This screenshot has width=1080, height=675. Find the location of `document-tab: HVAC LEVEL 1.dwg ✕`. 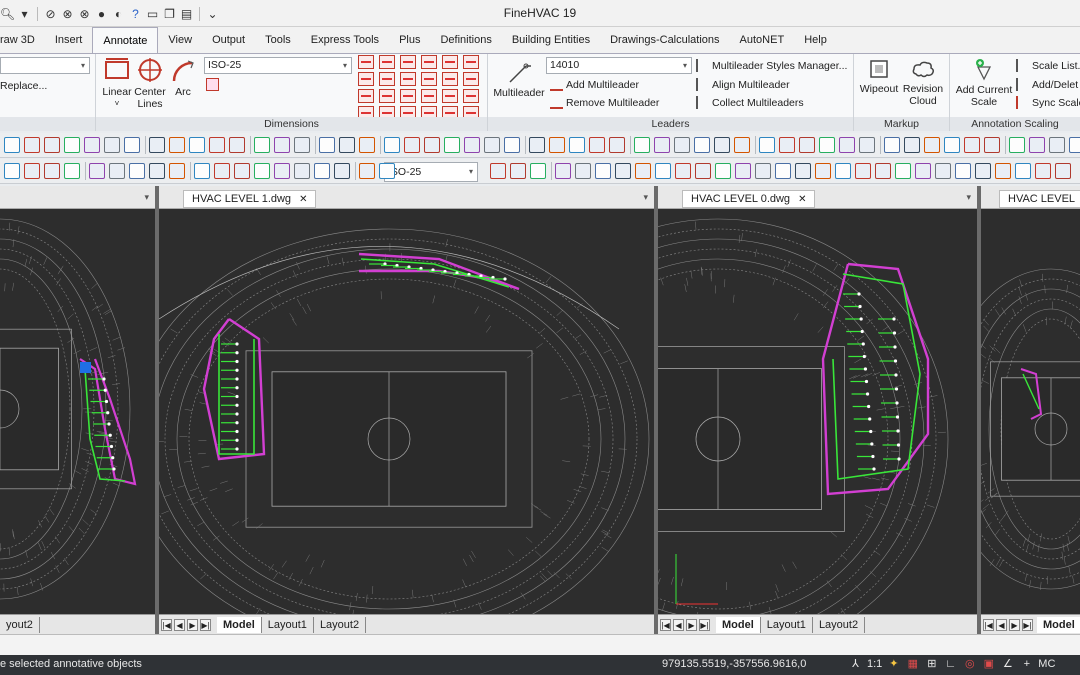

document-tab: HVAC LEVEL 1.dwg ✕ is located at coordinates (250, 199).